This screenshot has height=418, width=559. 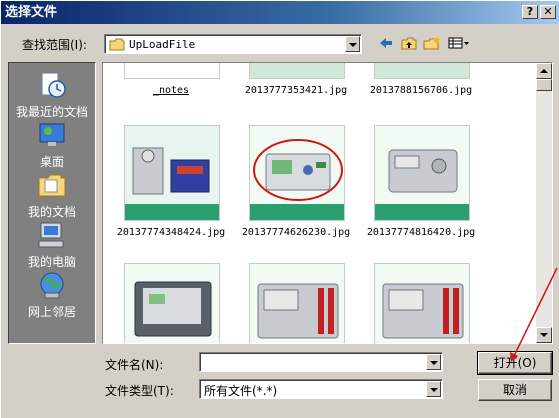 I want to click on sidebar-item-desktop: 桌面, so click(x=52, y=144).